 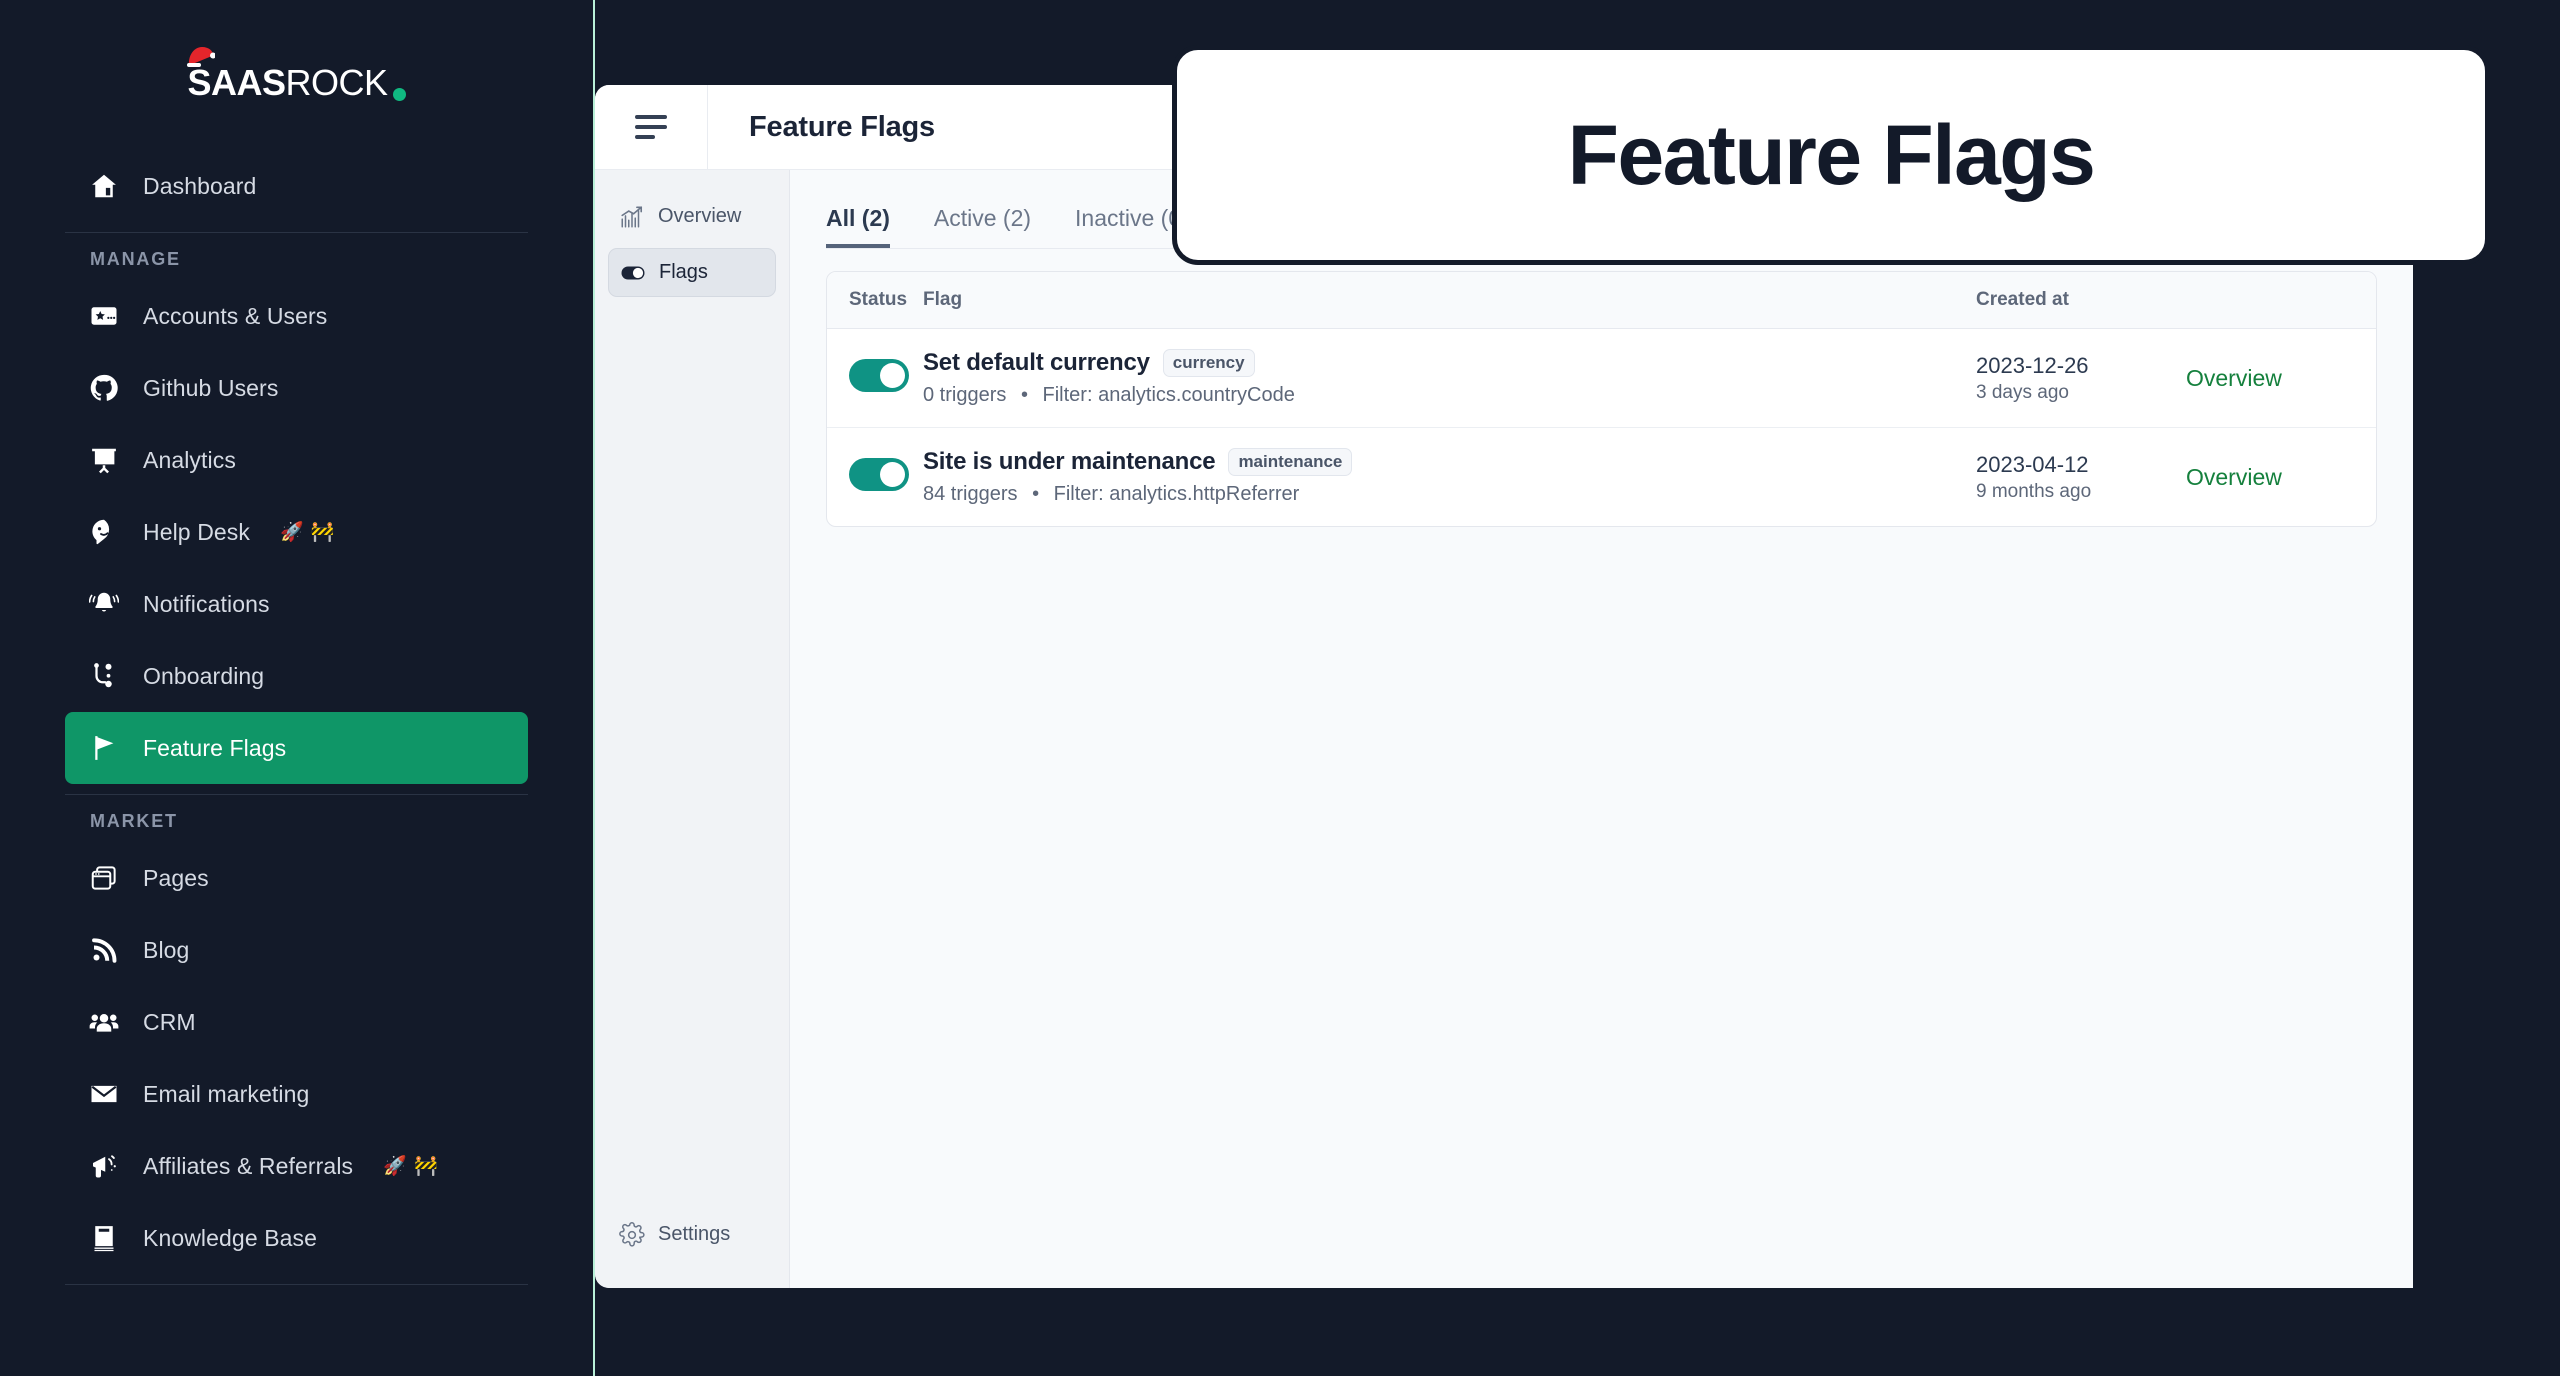 I want to click on sidebar-item-dashboard: Dashboard, so click(x=296, y=186).